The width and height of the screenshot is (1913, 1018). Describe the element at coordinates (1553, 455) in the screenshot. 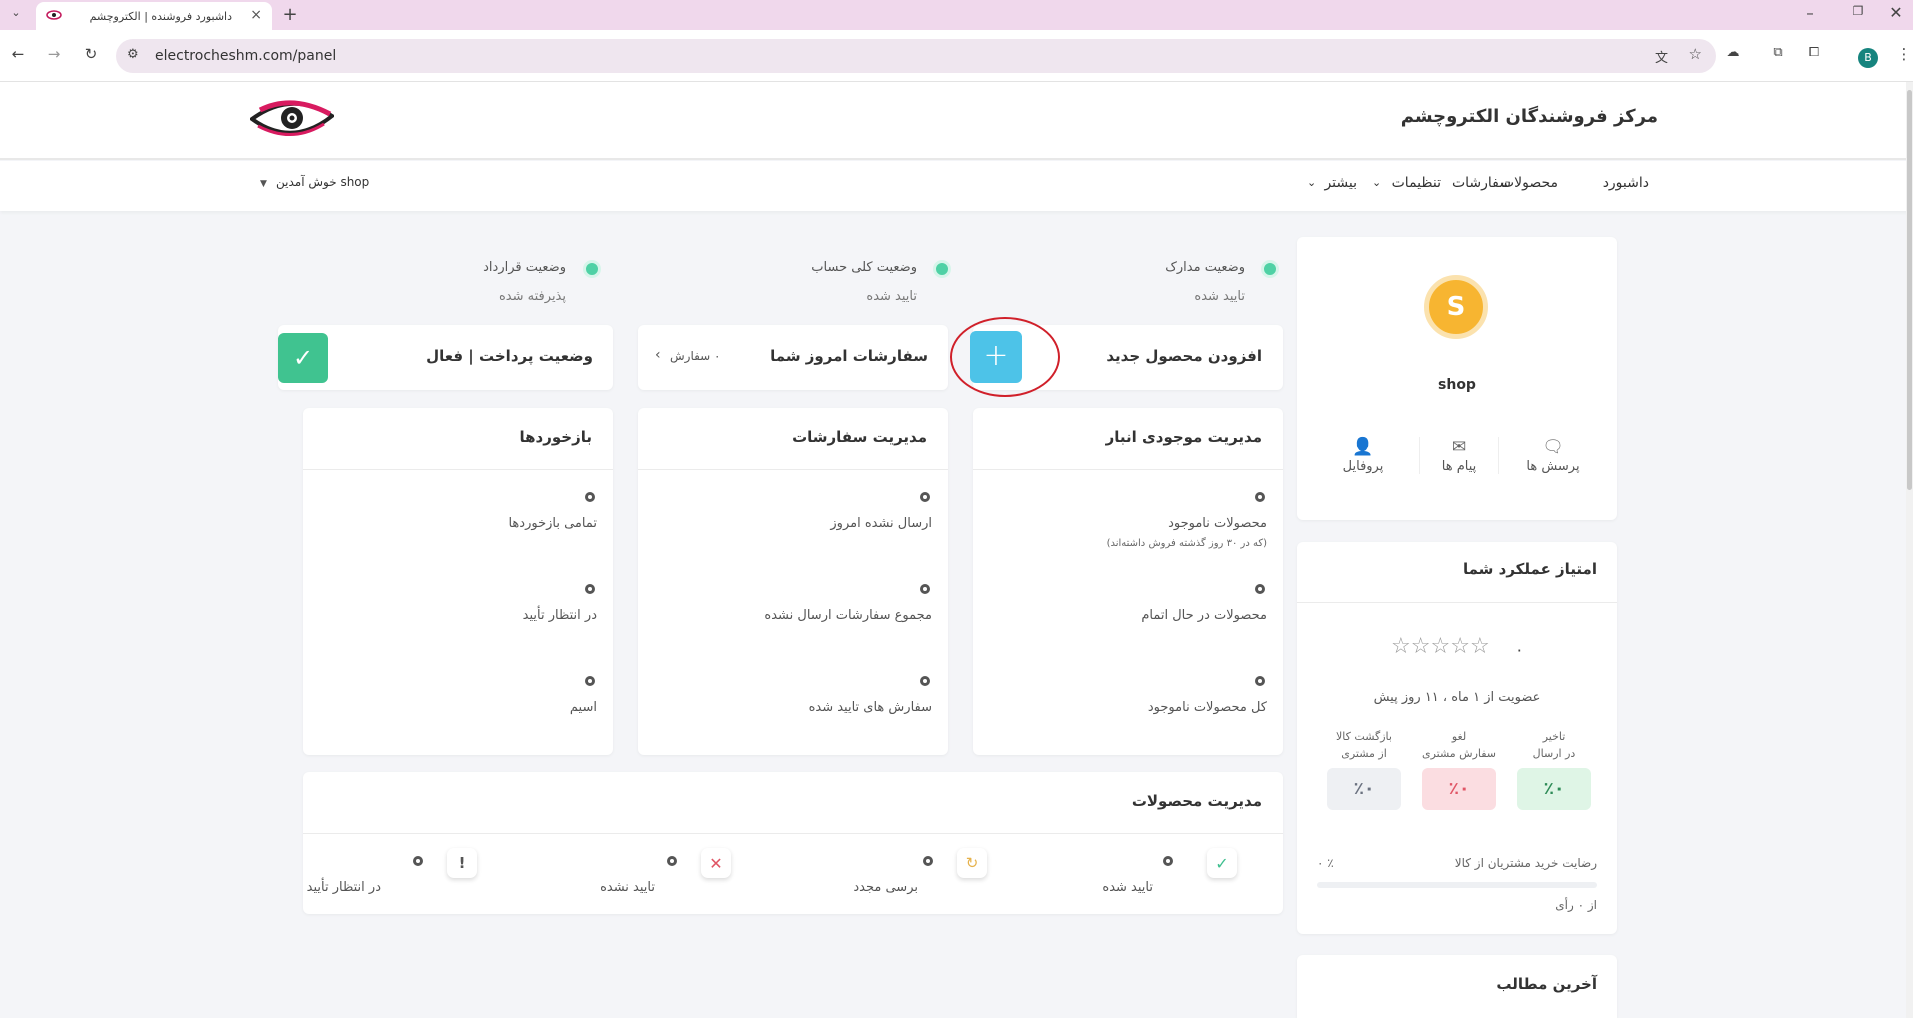

I see `questions-link: 🗨 پرسش ها` at that location.